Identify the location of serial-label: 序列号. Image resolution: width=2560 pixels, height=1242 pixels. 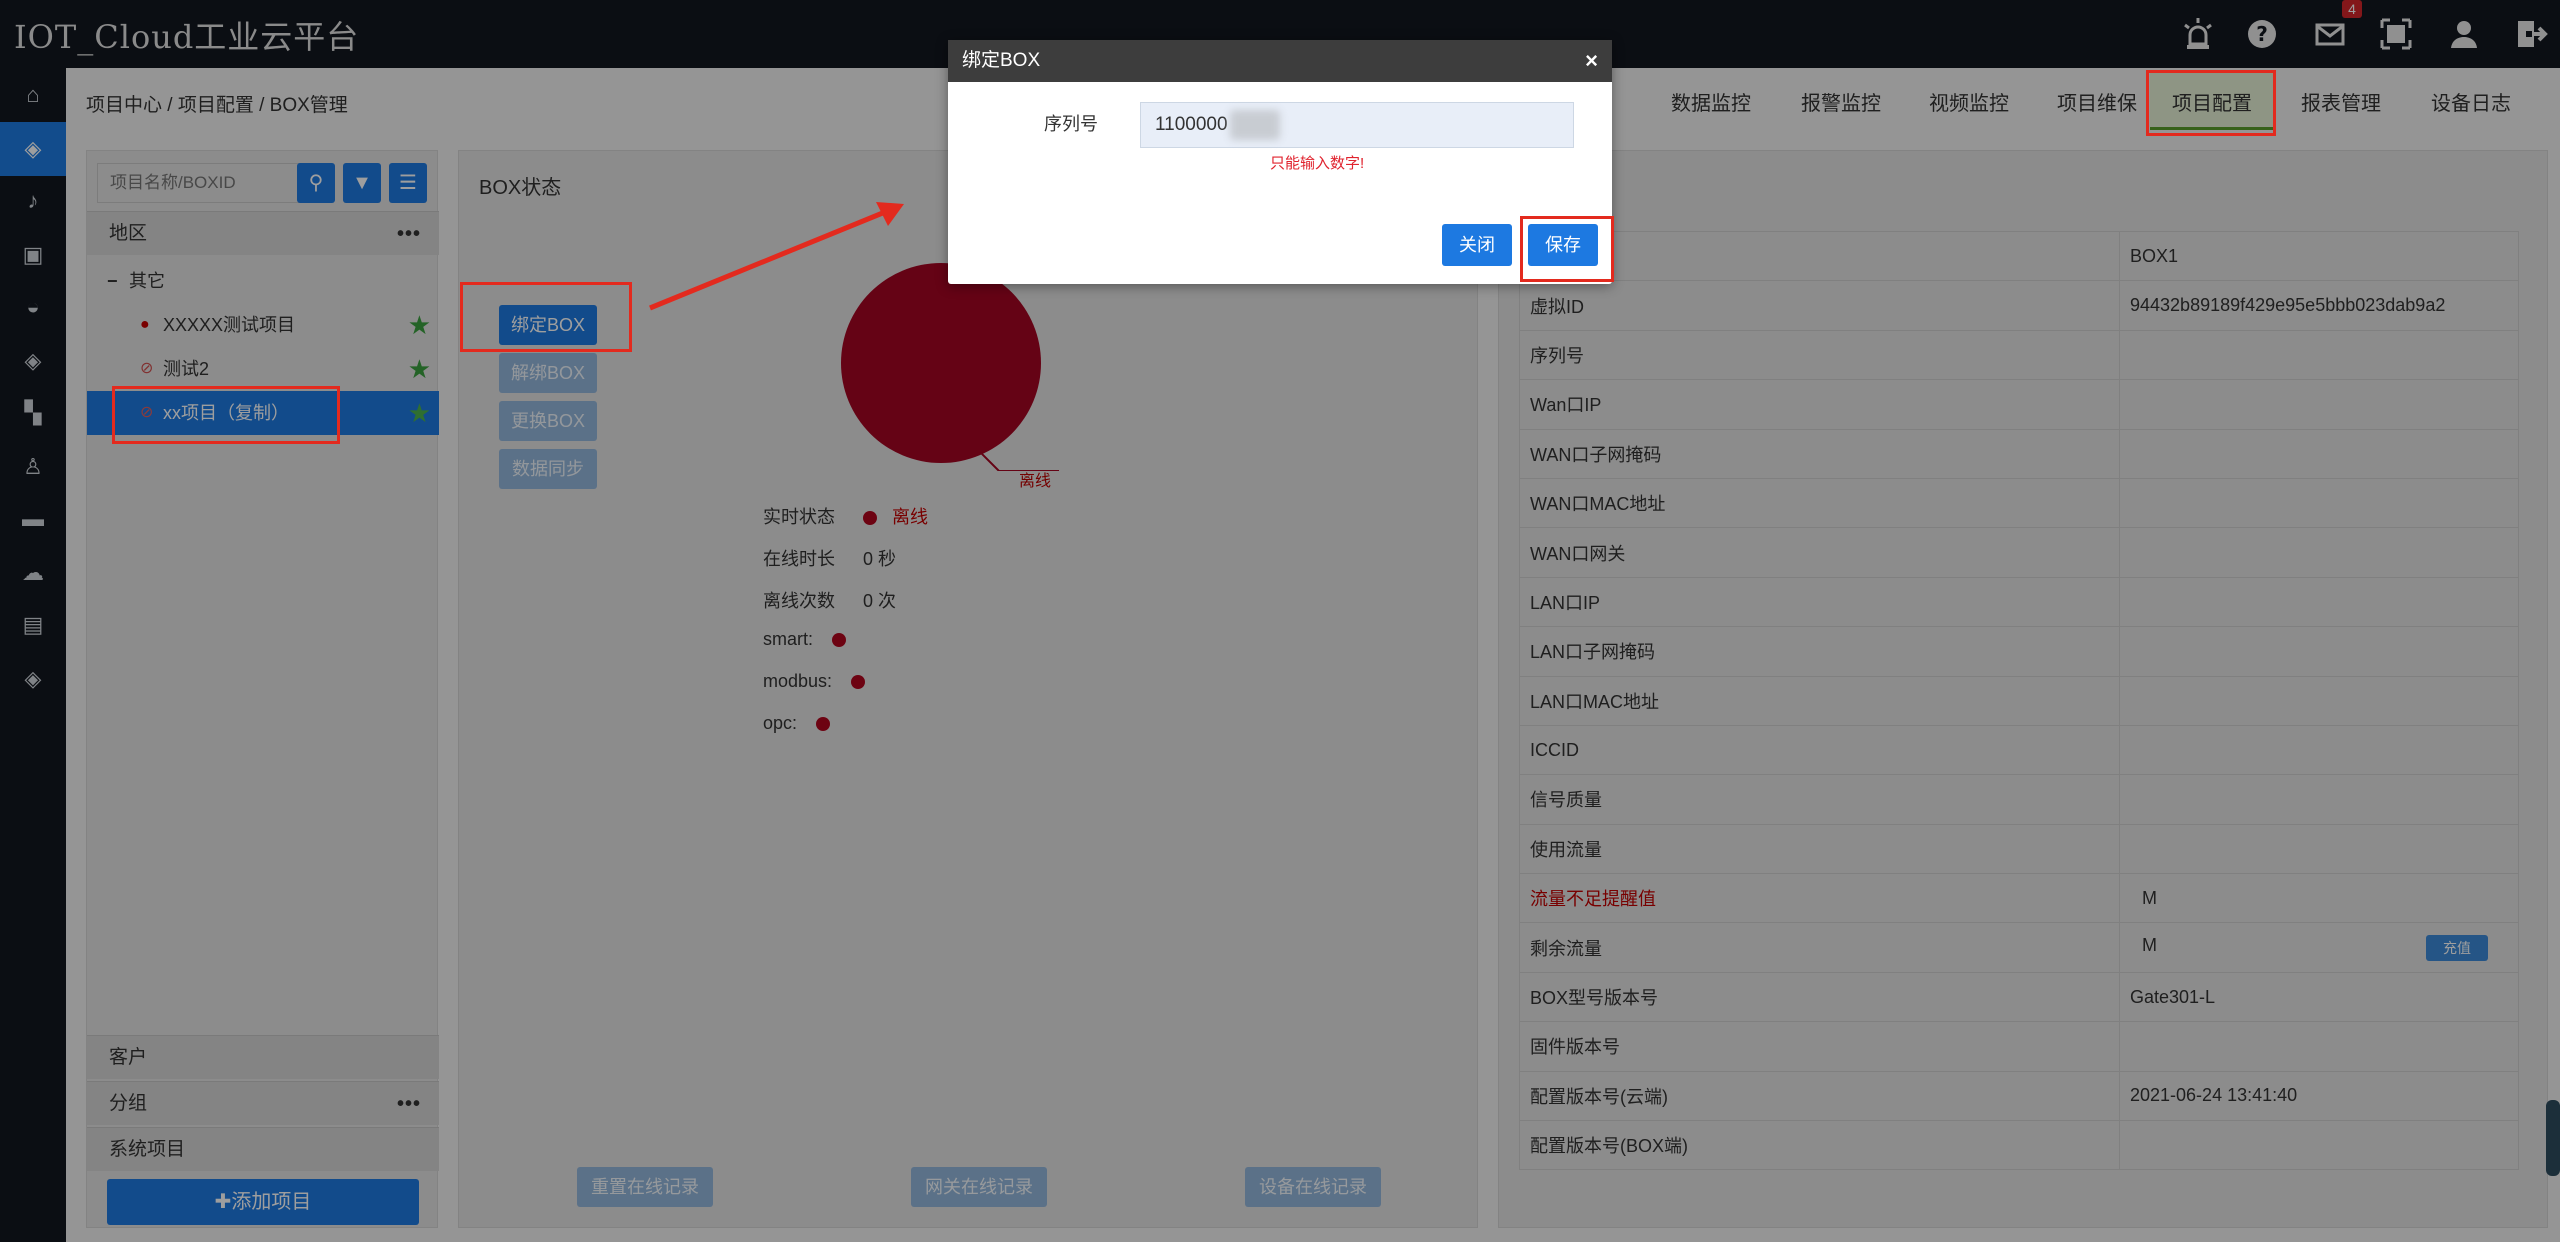
(1071, 124).